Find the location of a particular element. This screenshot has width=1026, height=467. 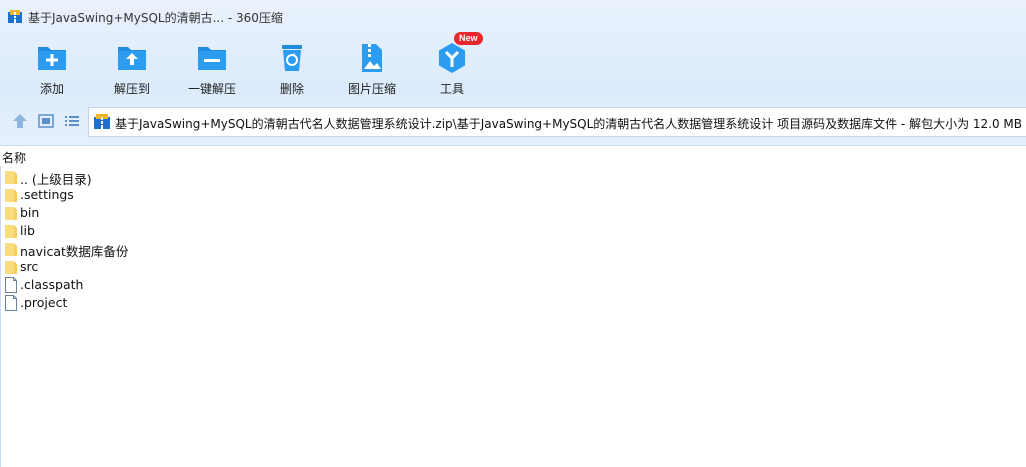

list-item: .. (上级目录) is located at coordinates (513, 177).